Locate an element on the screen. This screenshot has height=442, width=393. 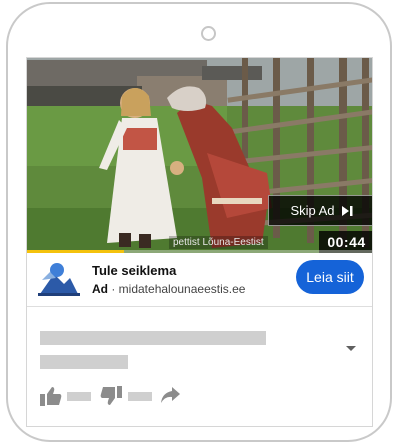
subtitle-placeholder is located at coordinates (84, 362).